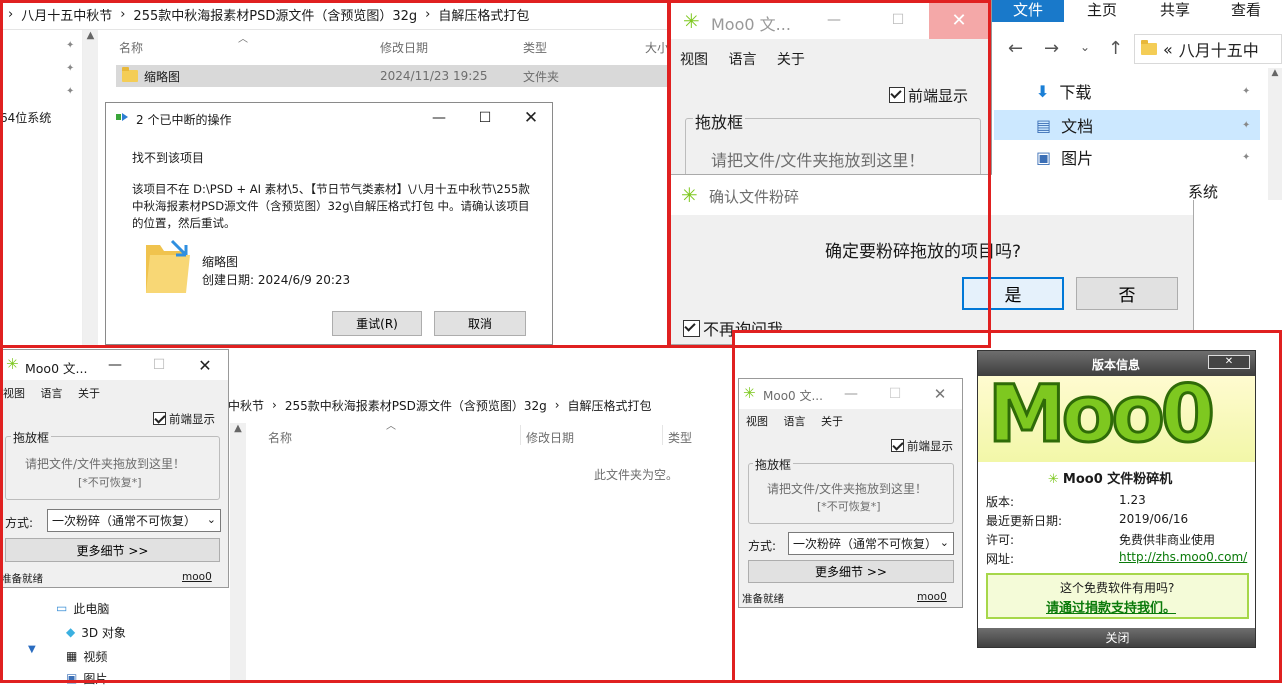  Describe the element at coordinates (246, 405) in the screenshot. I see `breadcrumb-item: 中秋节` at that location.